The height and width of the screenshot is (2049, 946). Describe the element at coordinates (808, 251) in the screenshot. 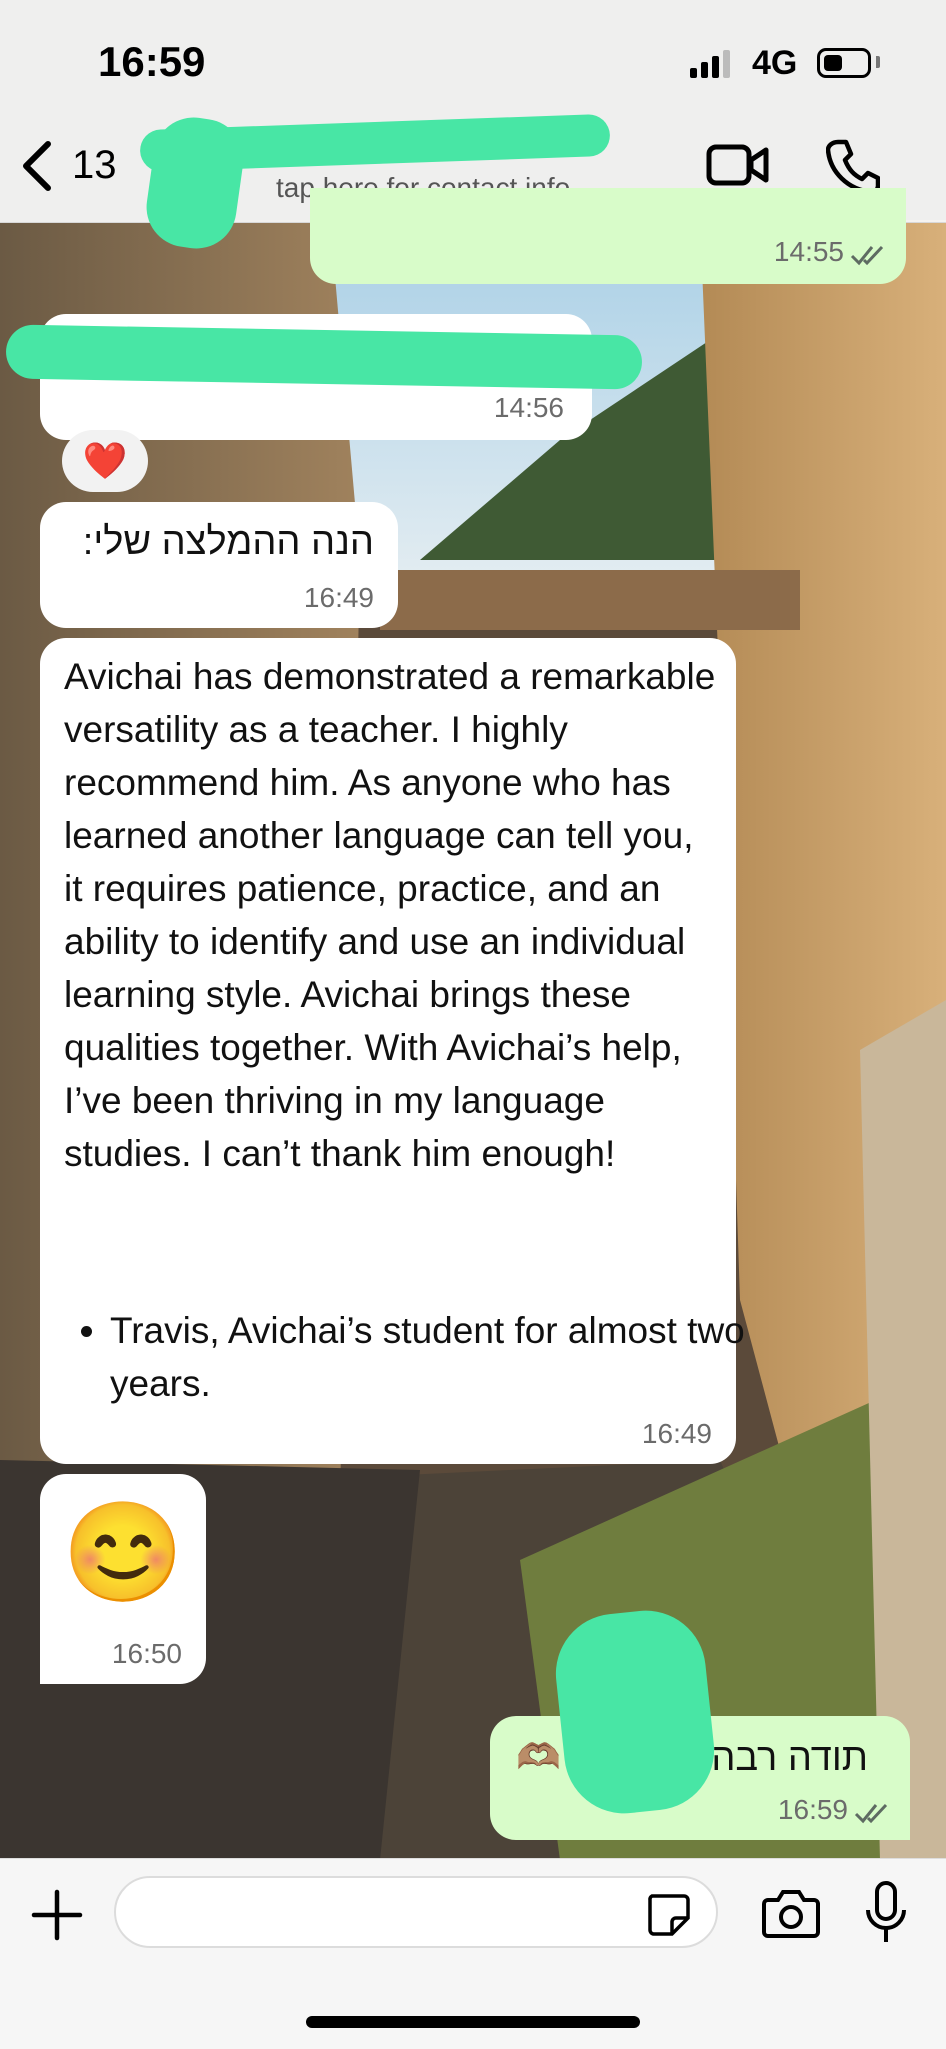

I see `message-time: 14:55` at that location.